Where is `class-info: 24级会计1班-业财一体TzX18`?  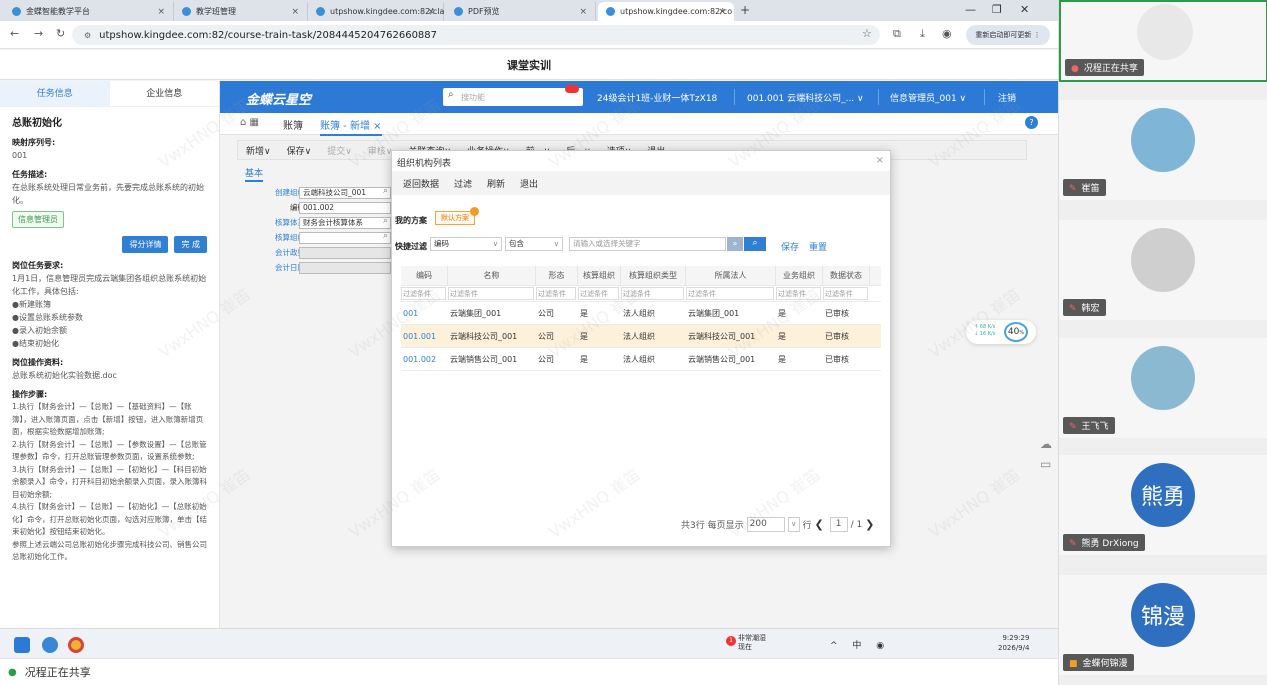
class-info: 24级会计1班-业财一体TzX18 is located at coordinates (657, 97).